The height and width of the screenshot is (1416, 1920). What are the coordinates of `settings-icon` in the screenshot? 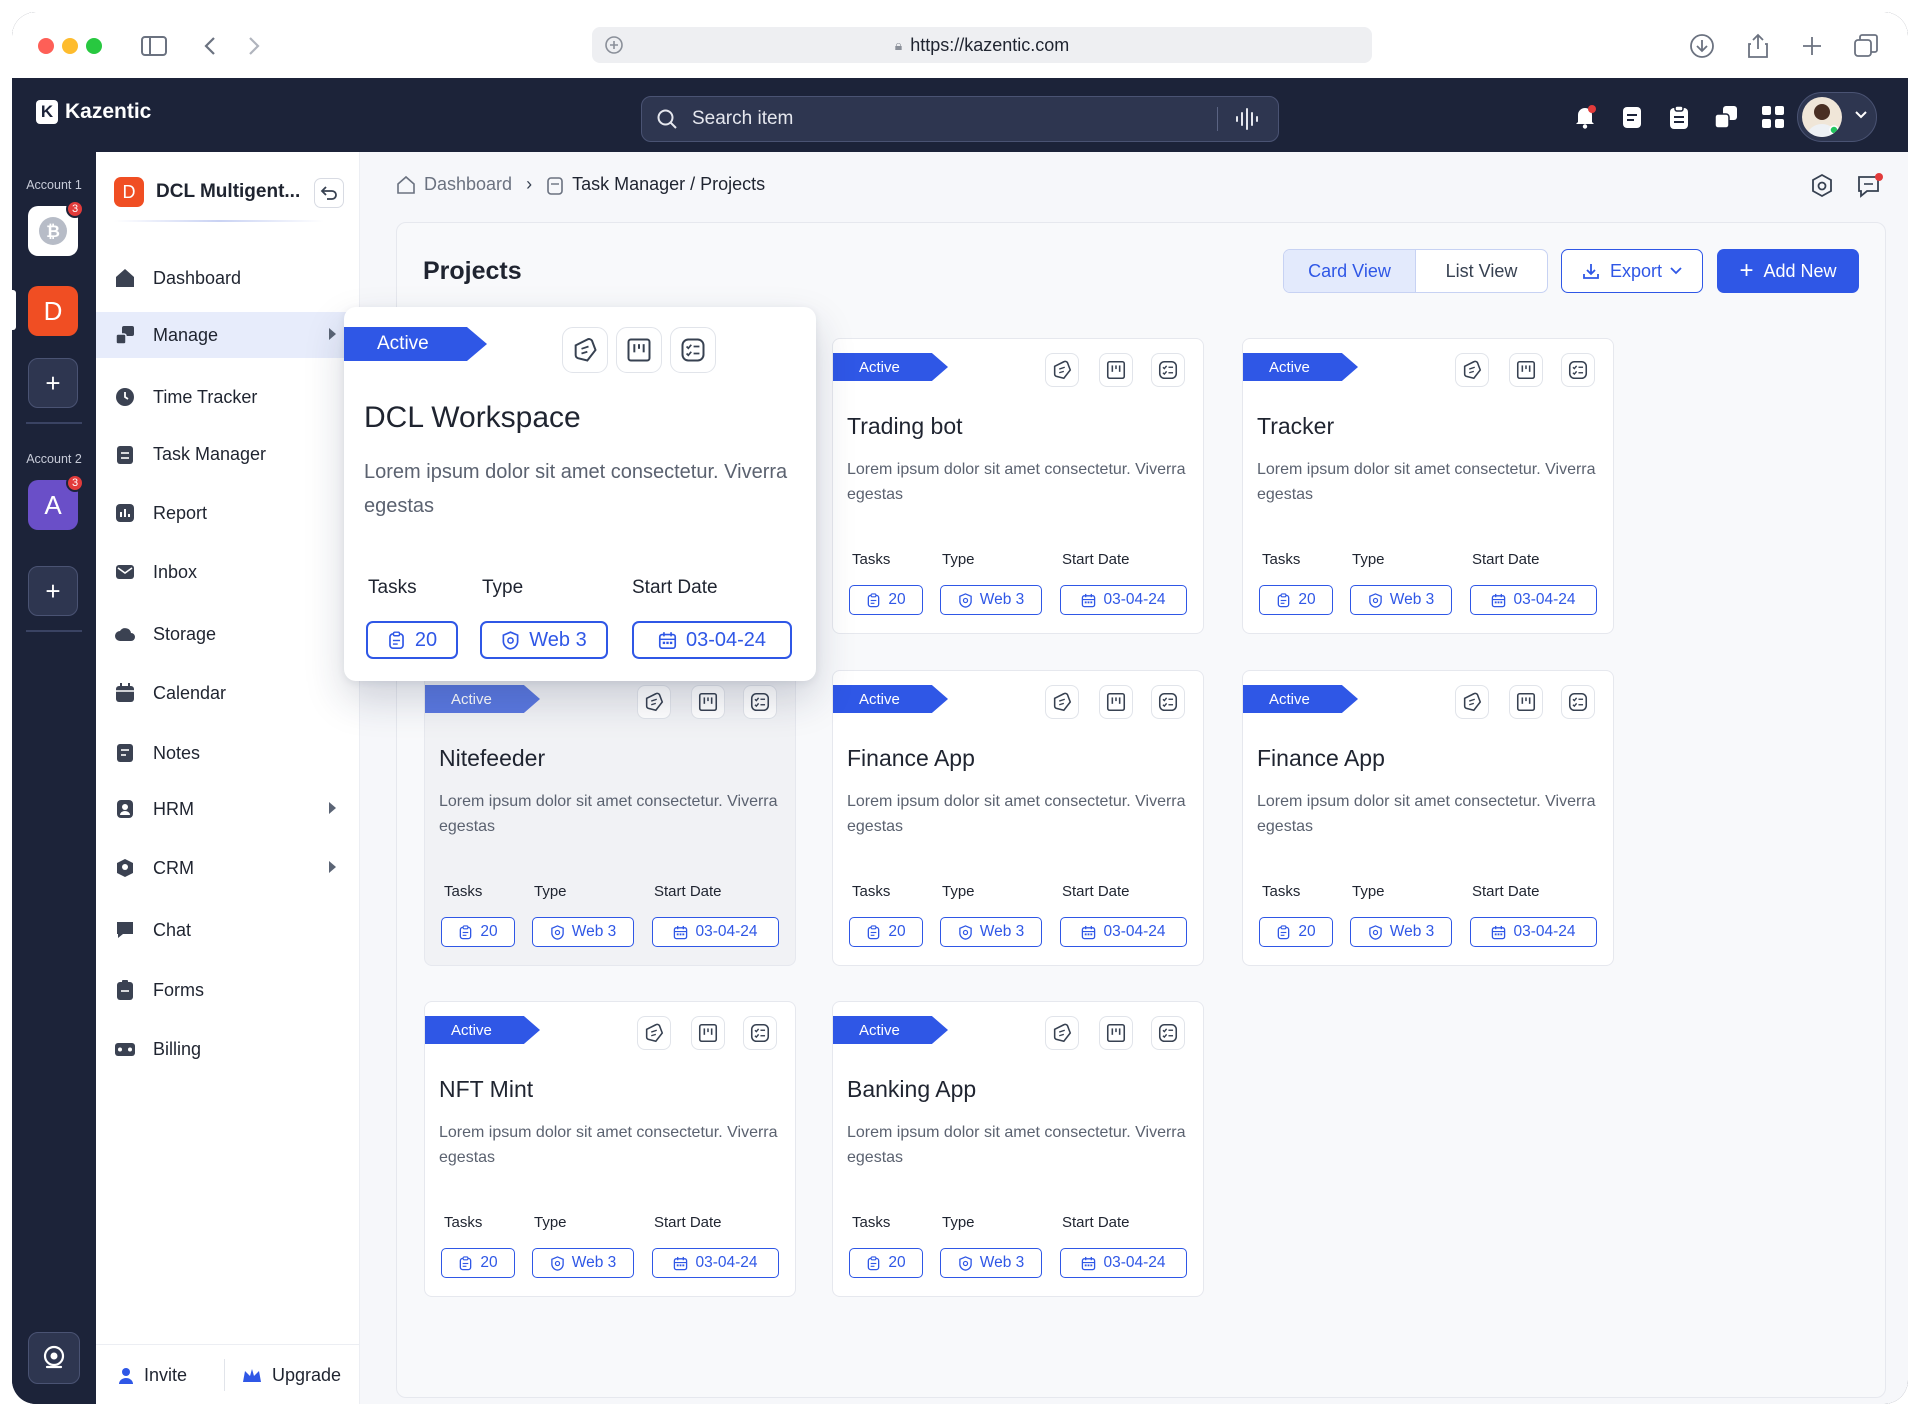 It's located at (1822, 186).